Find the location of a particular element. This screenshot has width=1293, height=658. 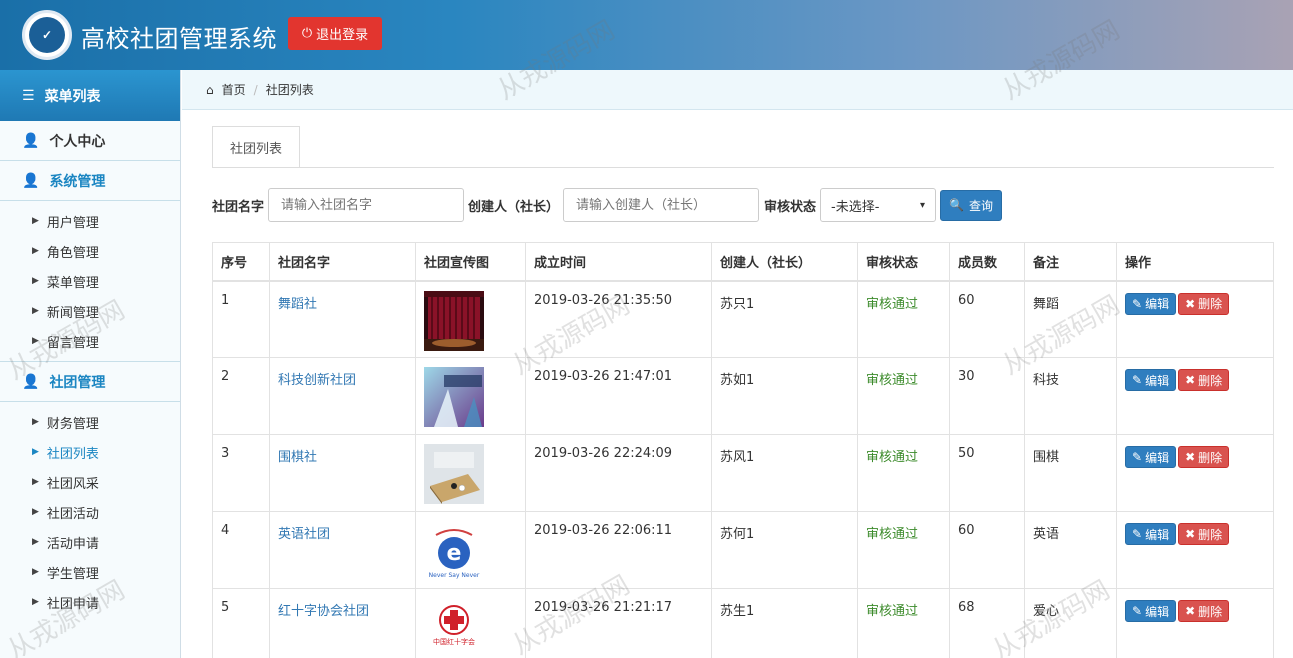

sidebar-item-users: ▶ 用户管理 is located at coordinates (90, 221).